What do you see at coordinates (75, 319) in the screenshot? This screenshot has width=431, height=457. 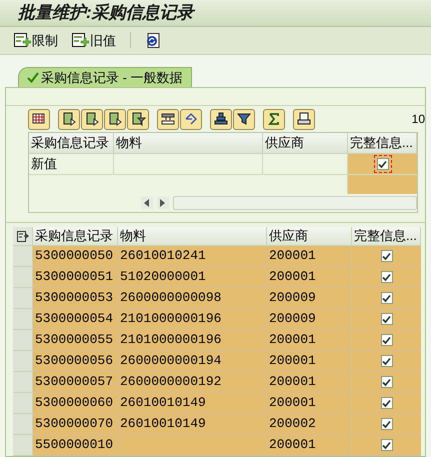 I see `table-cell: 5300000054` at bounding box center [75, 319].